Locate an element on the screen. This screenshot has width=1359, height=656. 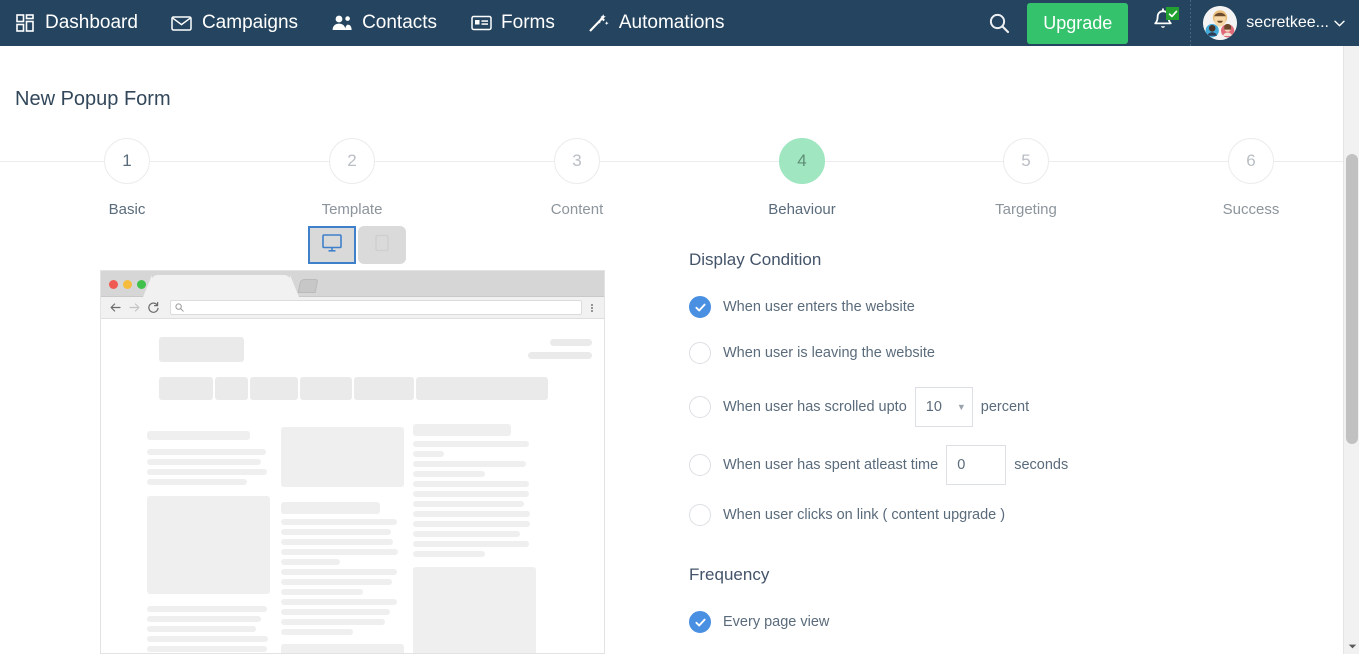
step-number: 2 is located at coordinates (352, 161).